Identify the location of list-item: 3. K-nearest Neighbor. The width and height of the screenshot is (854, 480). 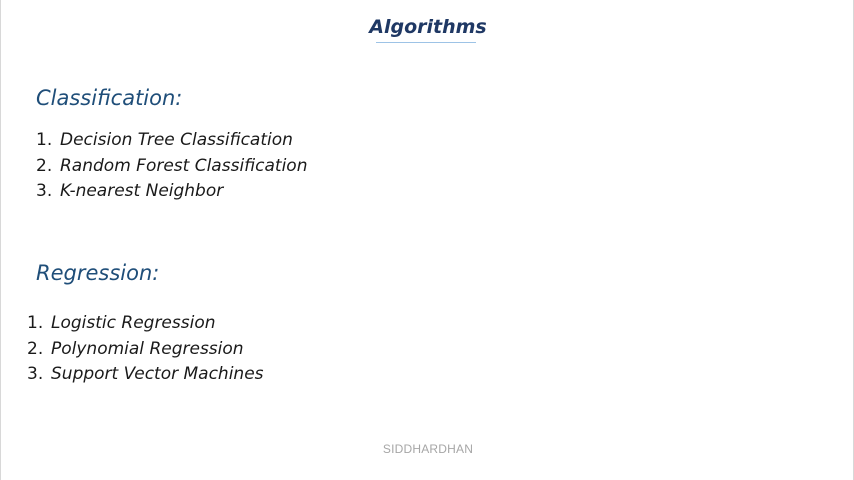
(171, 192).